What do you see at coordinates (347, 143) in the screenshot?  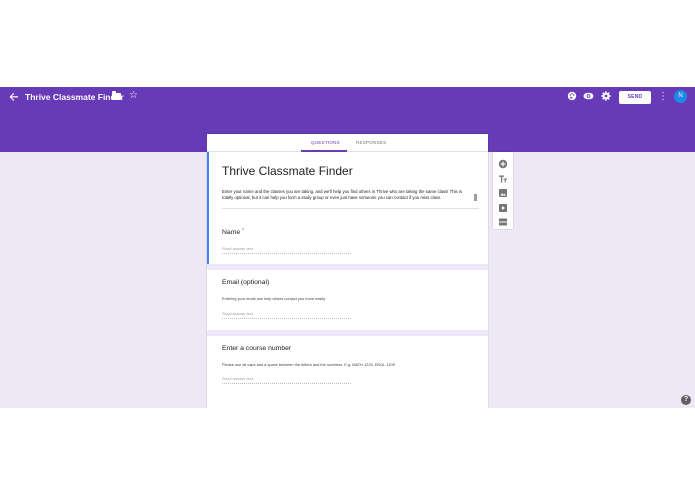 I see `editor-tabs: QUESTIONS RESPONSES` at bounding box center [347, 143].